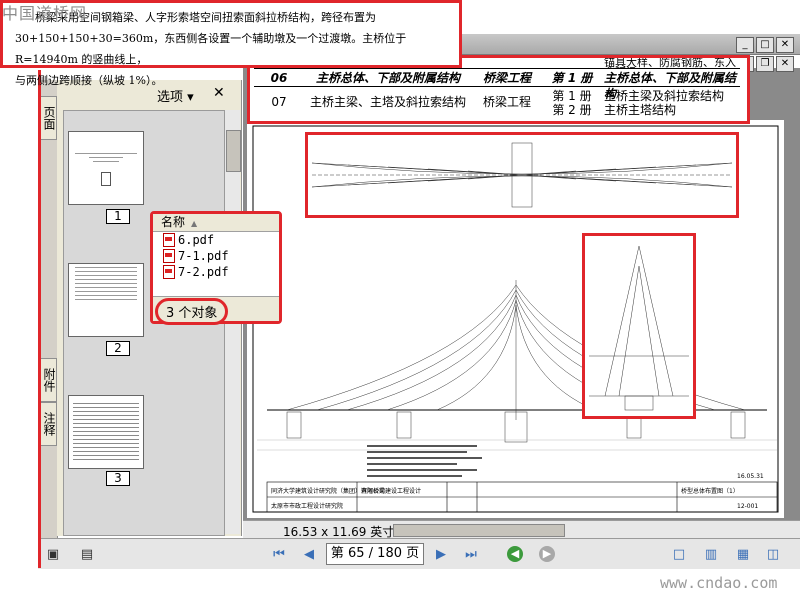 The height and width of the screenshot is (600, 800). Describe the element at coordinates (118, 216) in the screenshot. I see `page-number-label: 1` at that location.